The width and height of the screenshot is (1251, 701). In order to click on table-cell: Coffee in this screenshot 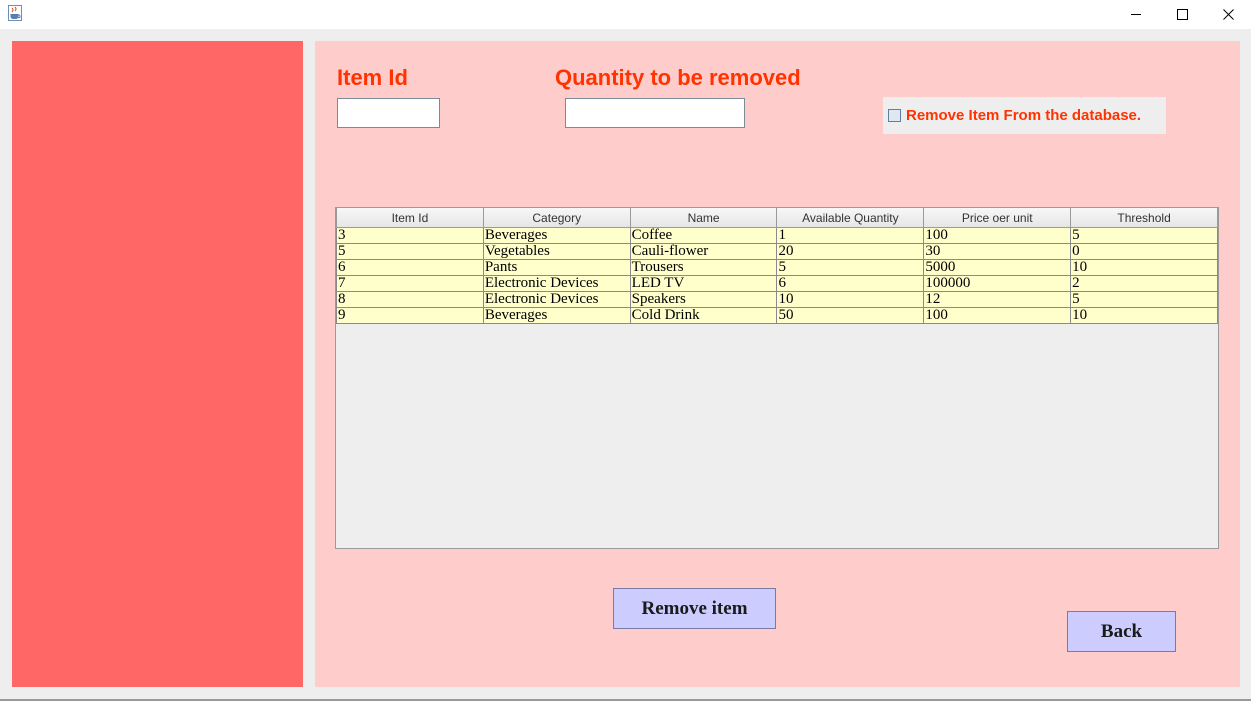, I will do `click(703, 235)`.